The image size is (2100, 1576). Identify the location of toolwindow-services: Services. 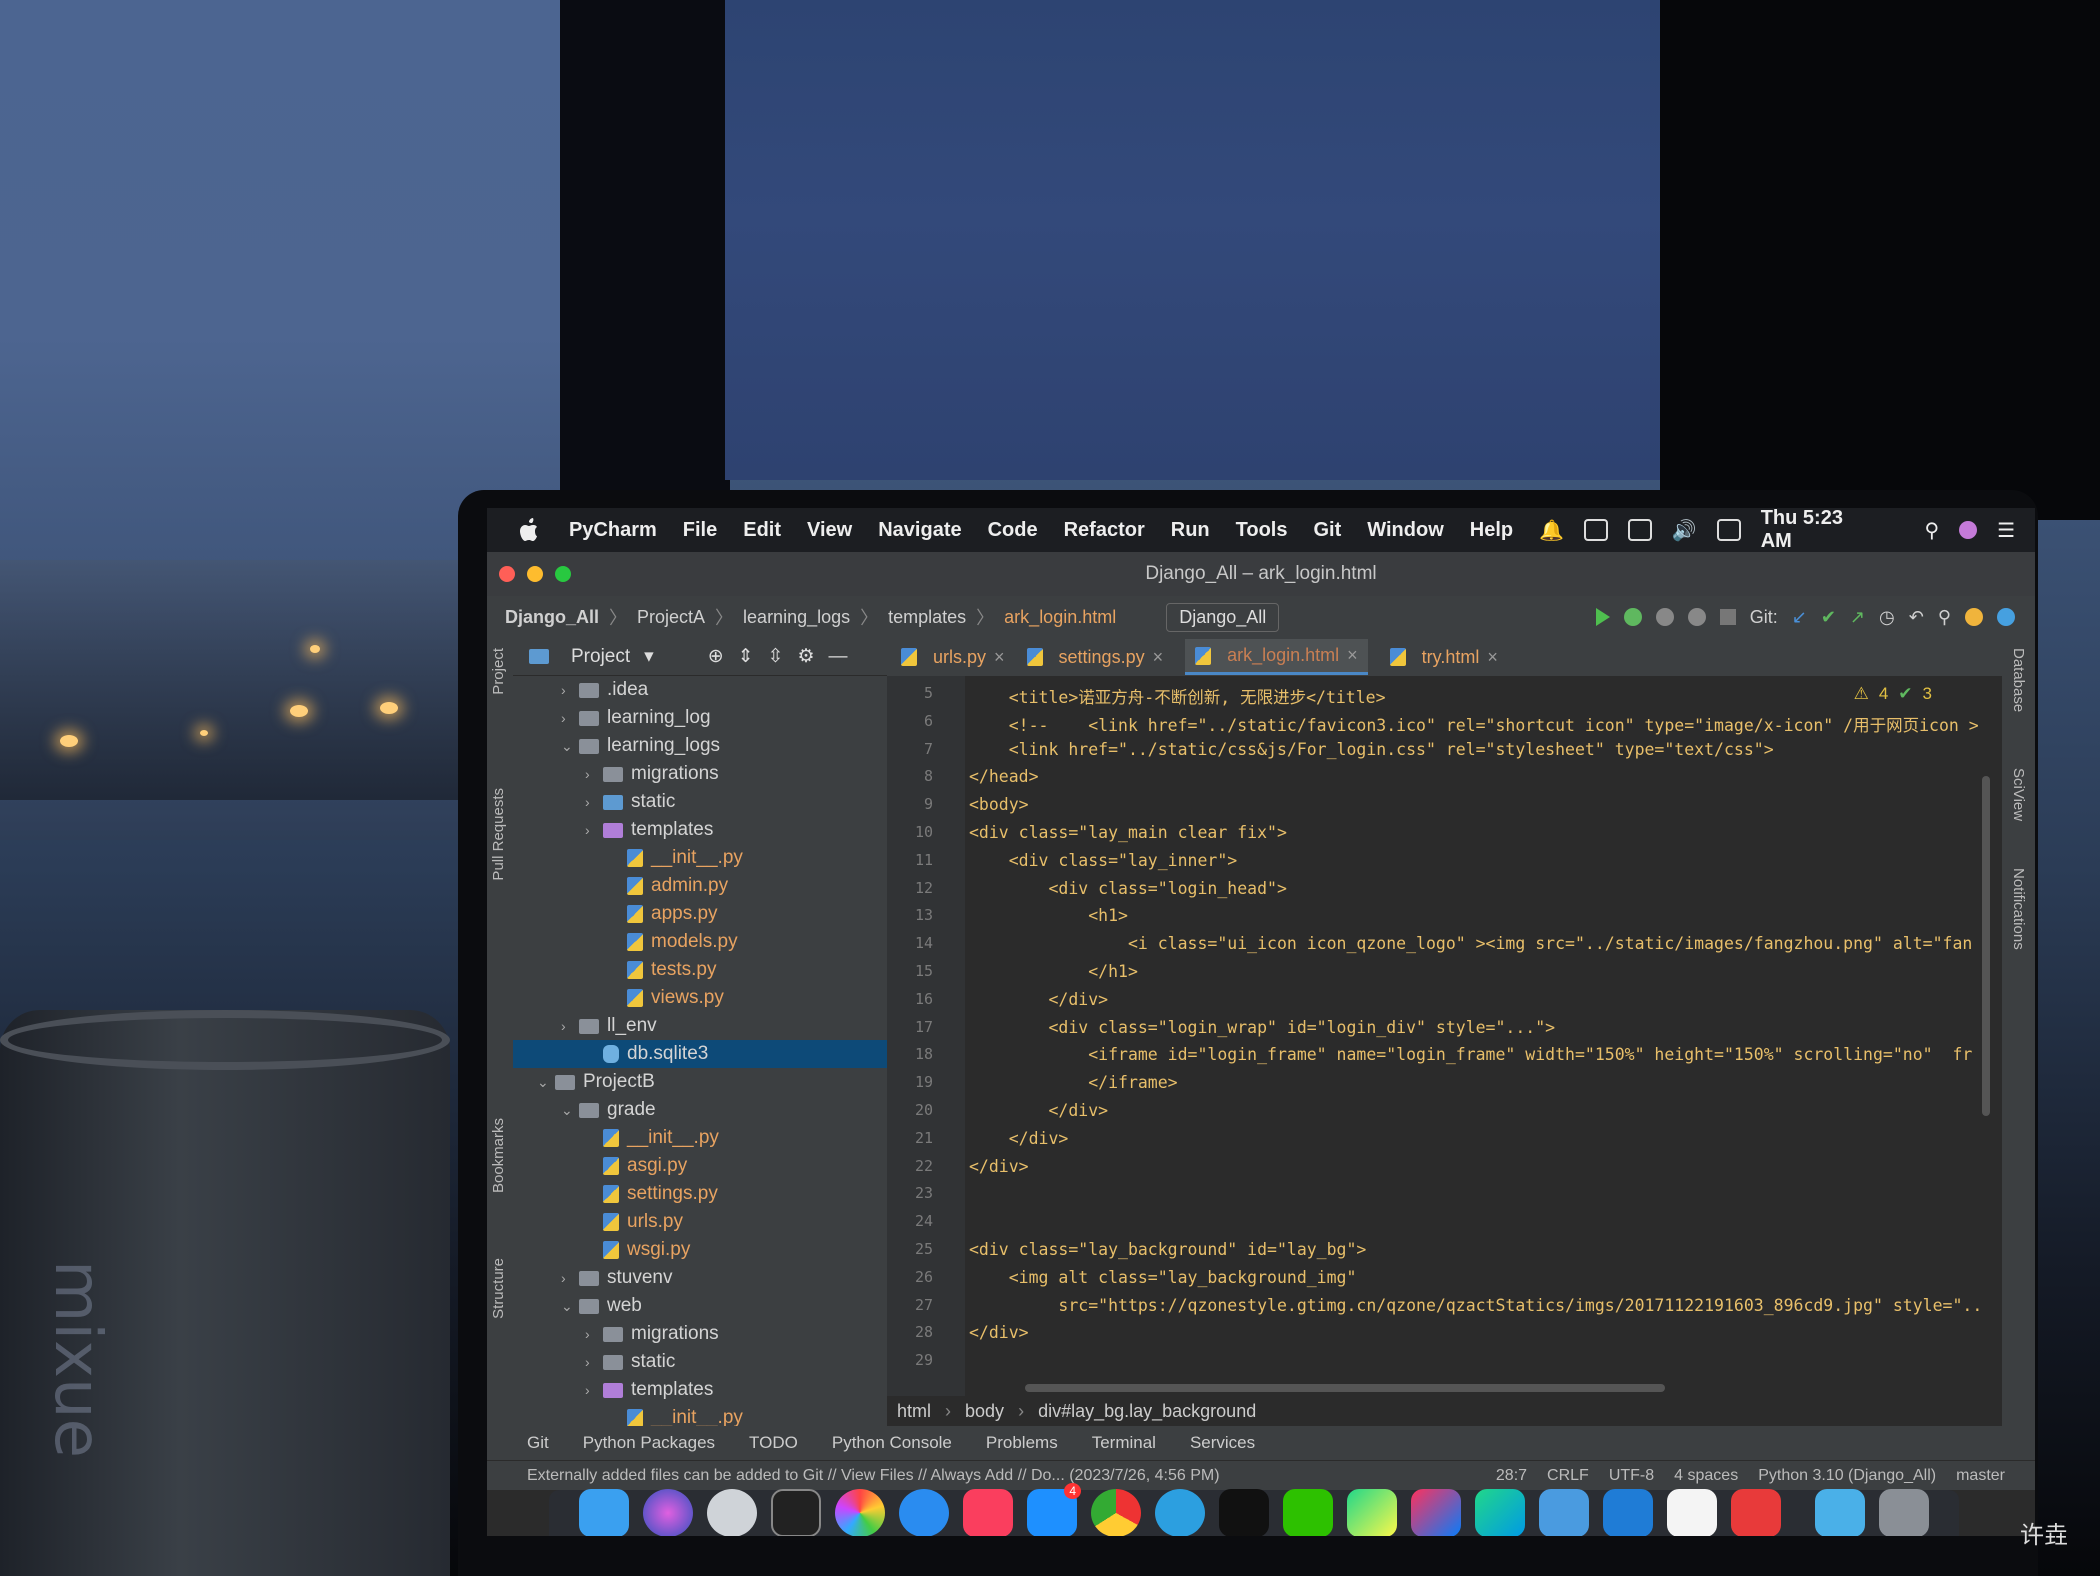
(1222, 1443).